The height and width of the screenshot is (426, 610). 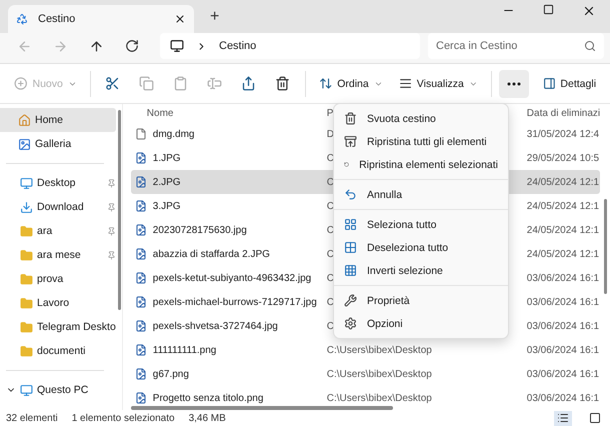 I want to click on wrench-icon, so click(x=350, y=300).